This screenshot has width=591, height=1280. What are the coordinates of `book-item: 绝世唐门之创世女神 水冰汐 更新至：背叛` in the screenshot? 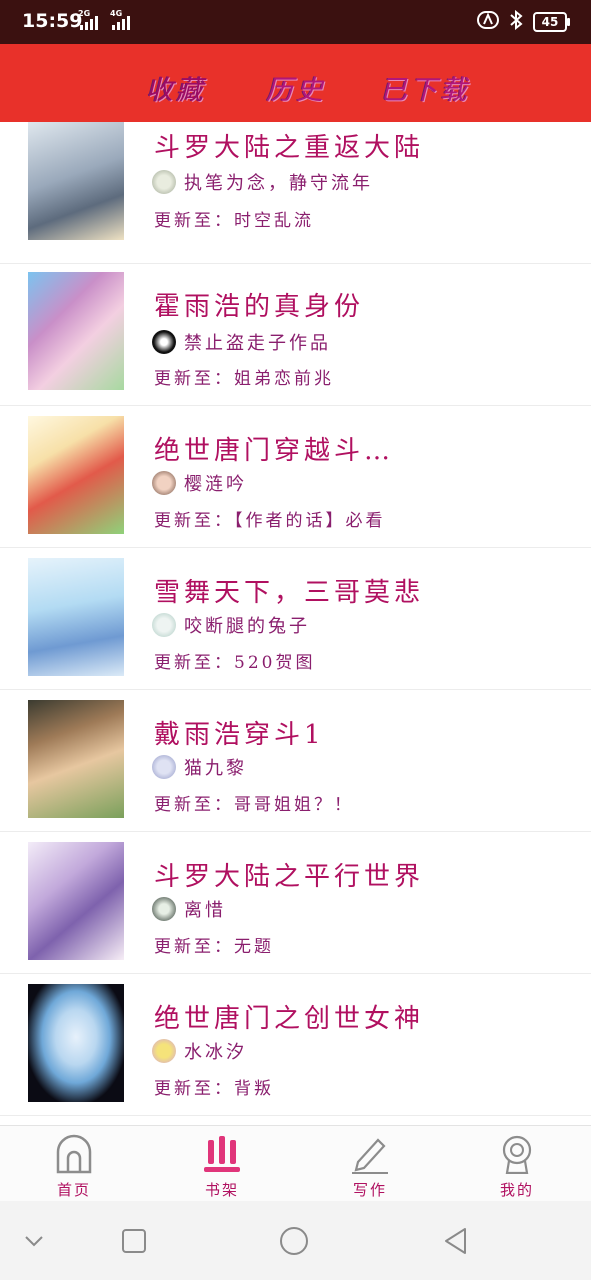 It's located at (295, 1045).